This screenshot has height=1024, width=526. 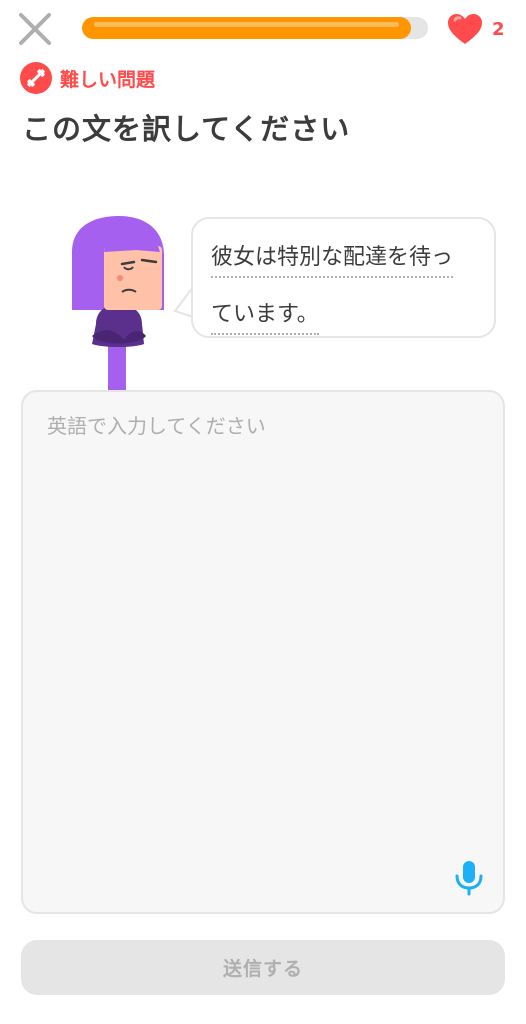 I want to click on hearts-counter: 2, so click(x=475, y=29).